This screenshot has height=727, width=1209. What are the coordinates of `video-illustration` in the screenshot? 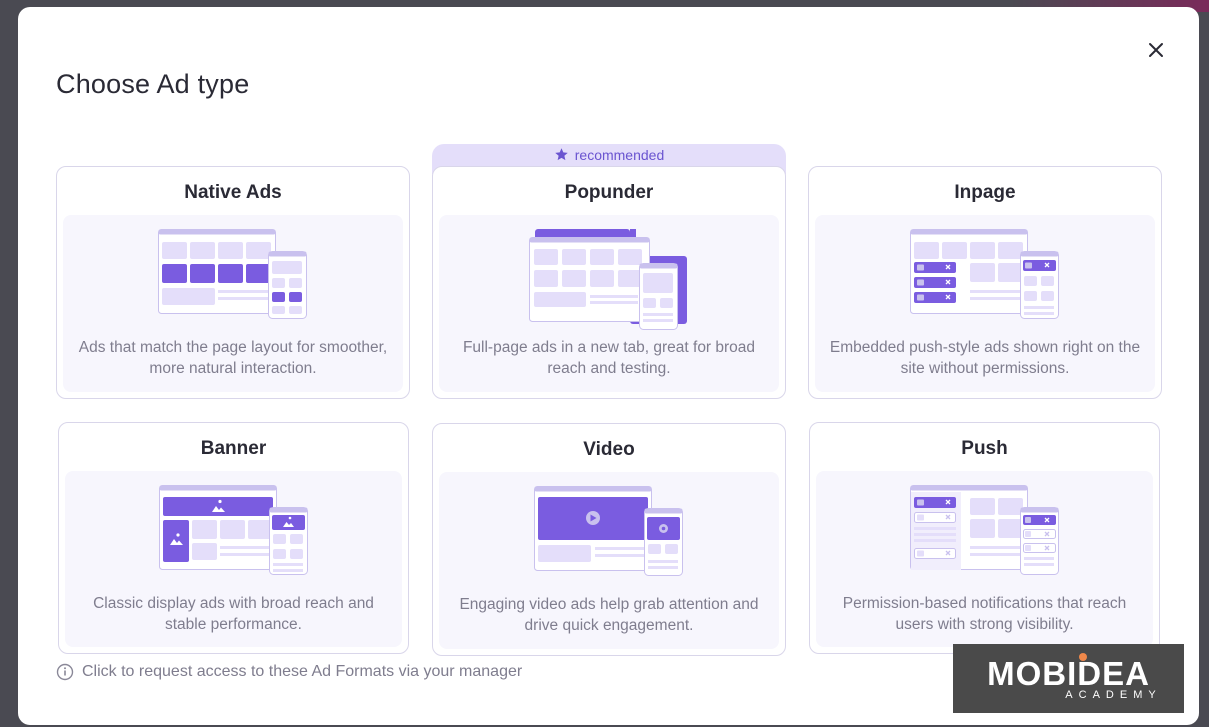 It's located at (608, 531).